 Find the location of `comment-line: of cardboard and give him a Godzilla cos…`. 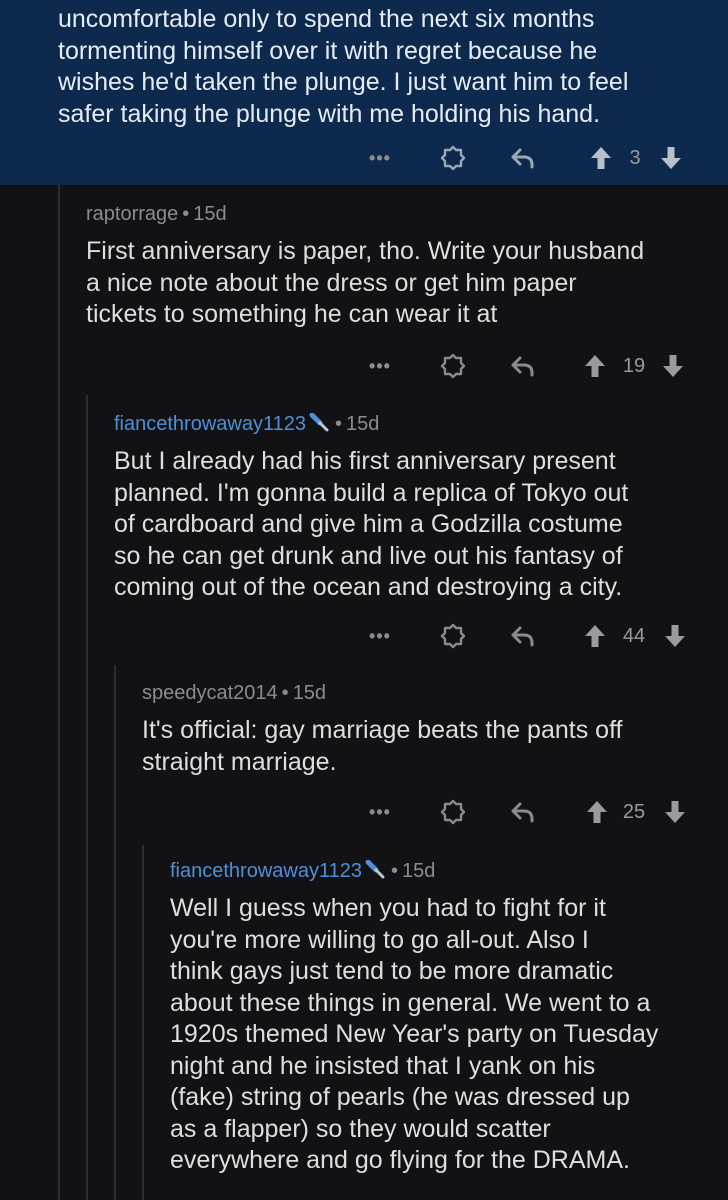

comment-line: of cardboard and give him a Godzilla cos… is located at coordinates (368, 524).